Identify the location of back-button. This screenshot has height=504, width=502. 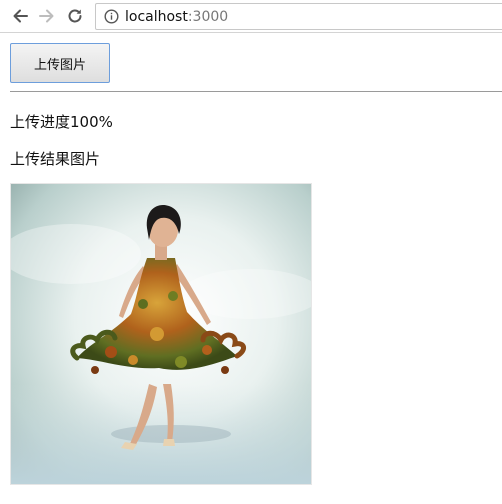
(20, 16).